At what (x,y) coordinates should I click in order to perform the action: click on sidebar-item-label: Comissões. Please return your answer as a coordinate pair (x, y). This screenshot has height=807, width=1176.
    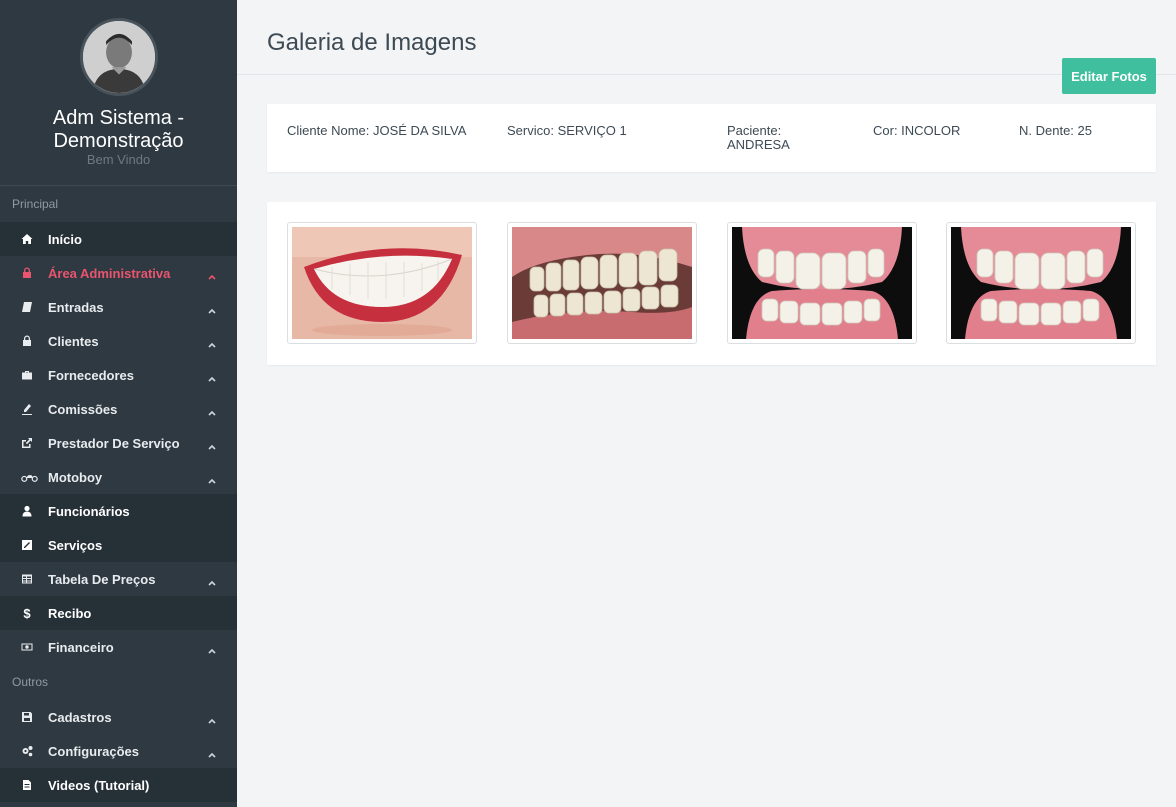
    Looking at the image, I should click on (83, 409).